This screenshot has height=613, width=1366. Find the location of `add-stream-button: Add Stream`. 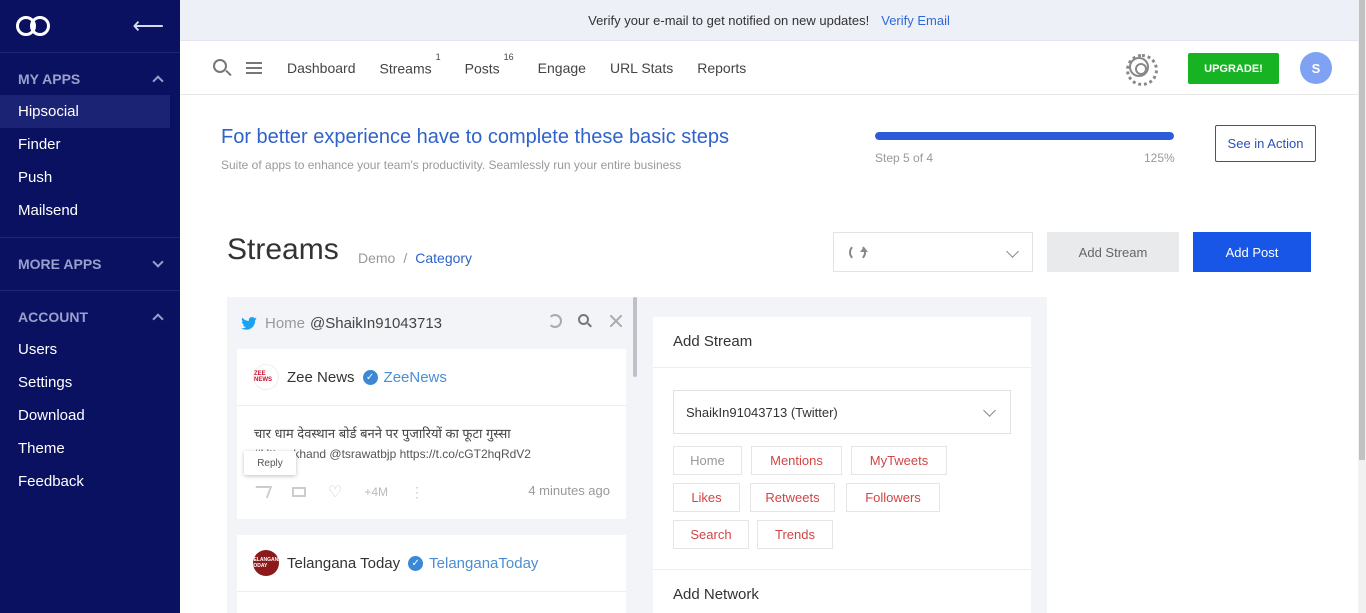

add-stream-button: Add Stream is located at coordinates (1113, 252).